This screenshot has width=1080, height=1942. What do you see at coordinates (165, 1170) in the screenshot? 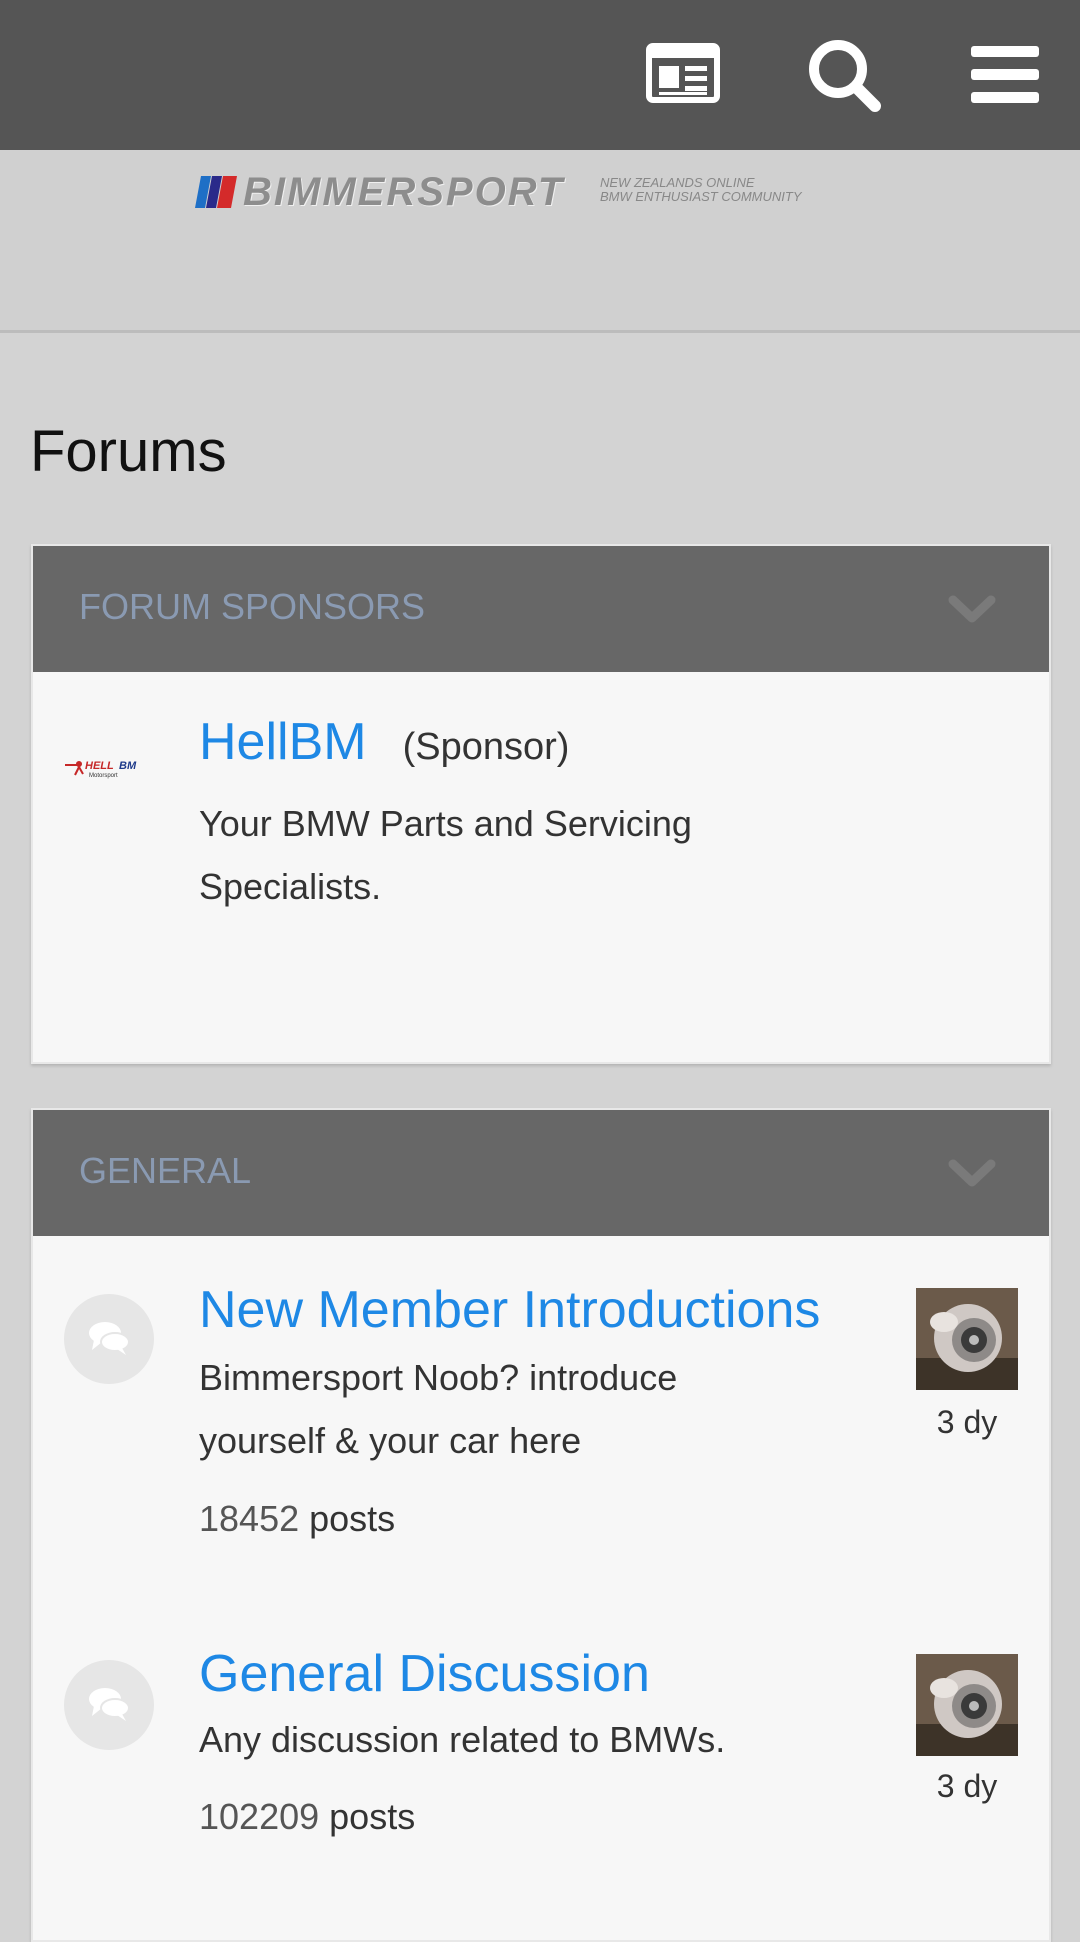
I see `category-title: GENERAL` at bounding box center [165, 1170].